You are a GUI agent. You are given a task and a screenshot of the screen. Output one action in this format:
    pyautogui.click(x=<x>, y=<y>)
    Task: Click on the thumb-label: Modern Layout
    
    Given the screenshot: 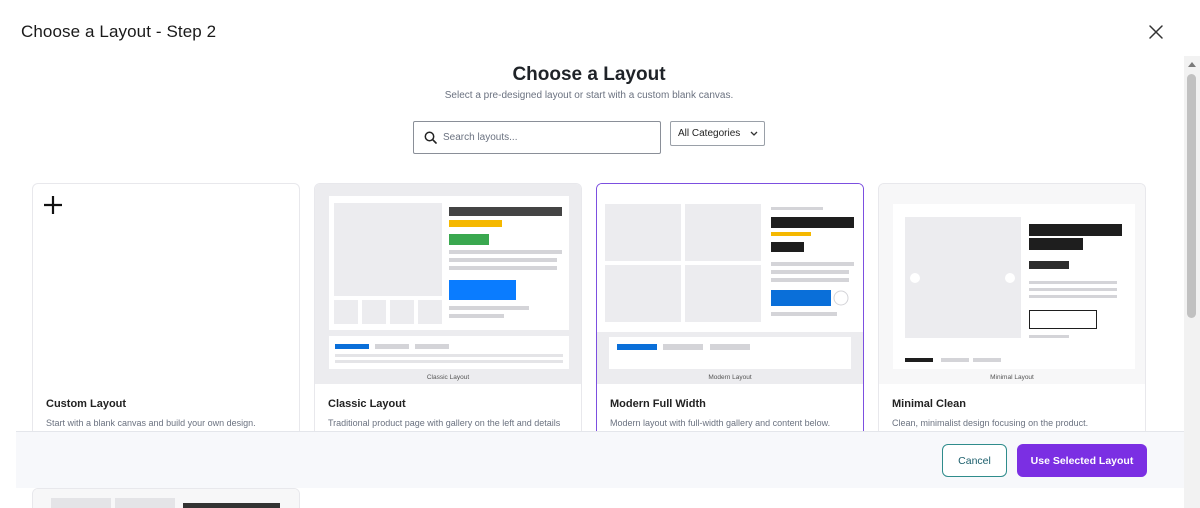 What is the action you would take?
    pyautogui.click(x=730, y=377)
    